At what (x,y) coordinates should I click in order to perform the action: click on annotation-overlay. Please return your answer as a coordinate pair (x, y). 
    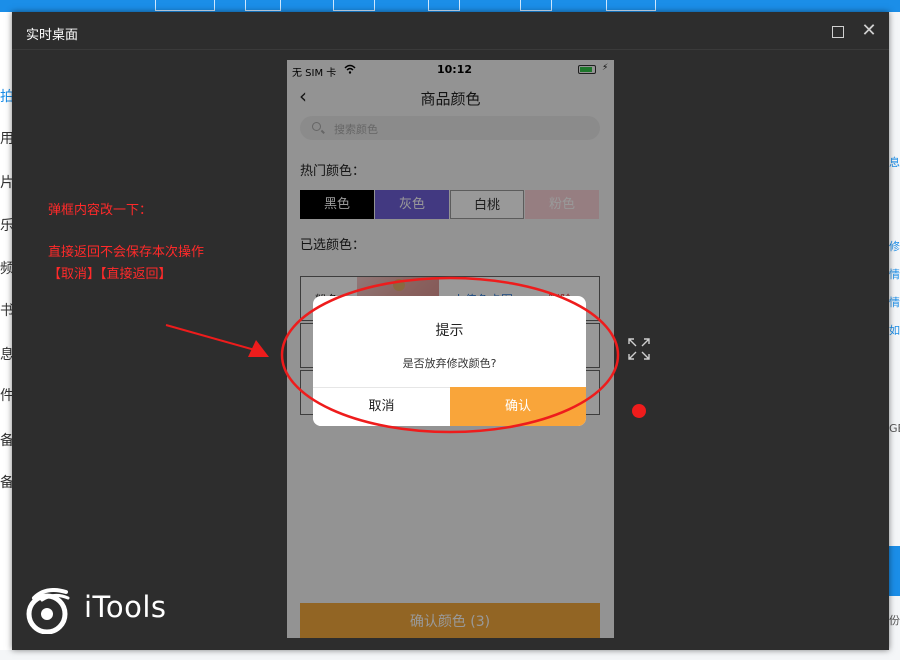
    Looking at the image, I should click on (392, 355).